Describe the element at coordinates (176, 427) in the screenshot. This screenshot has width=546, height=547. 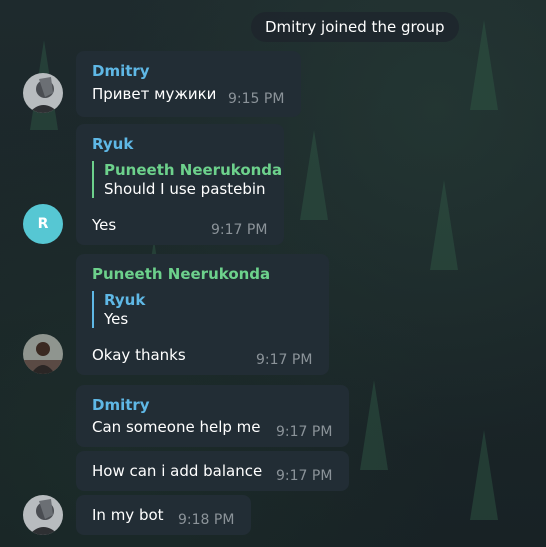
I see `message-text: Can someone help me` at that location.